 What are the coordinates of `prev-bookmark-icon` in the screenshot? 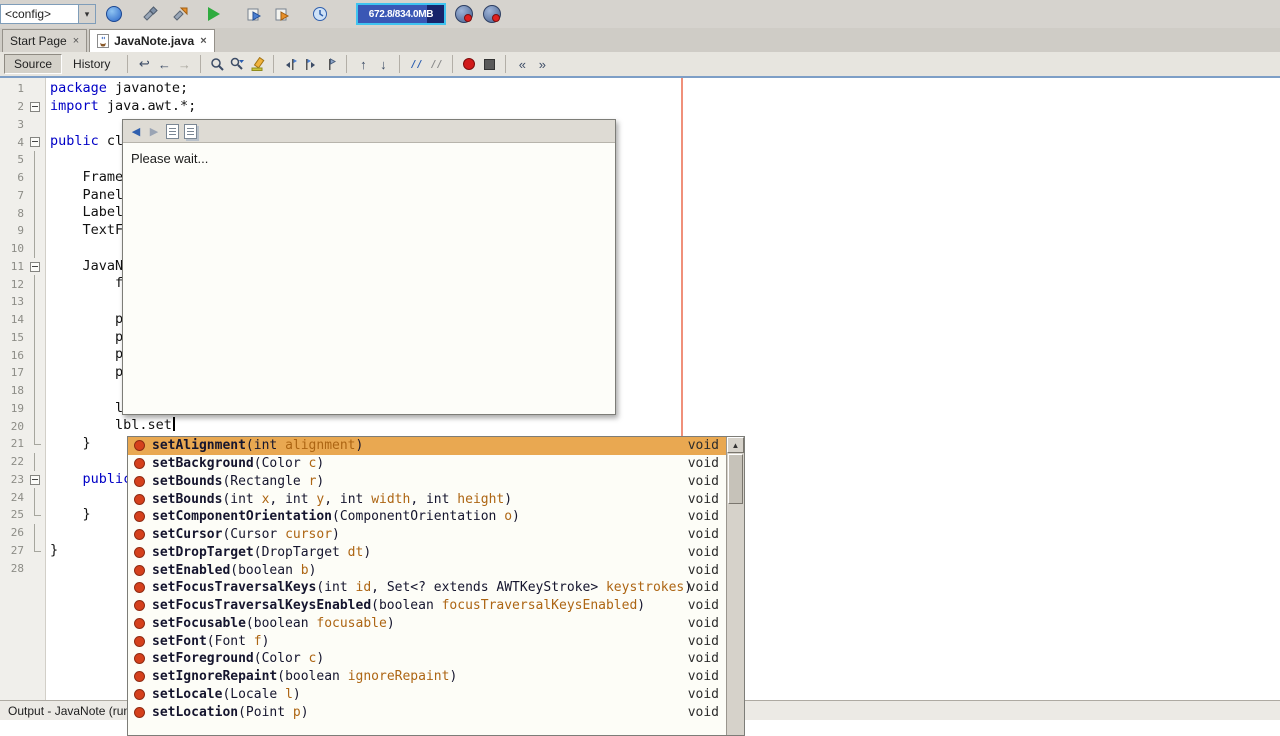 It's located at (290, 64).